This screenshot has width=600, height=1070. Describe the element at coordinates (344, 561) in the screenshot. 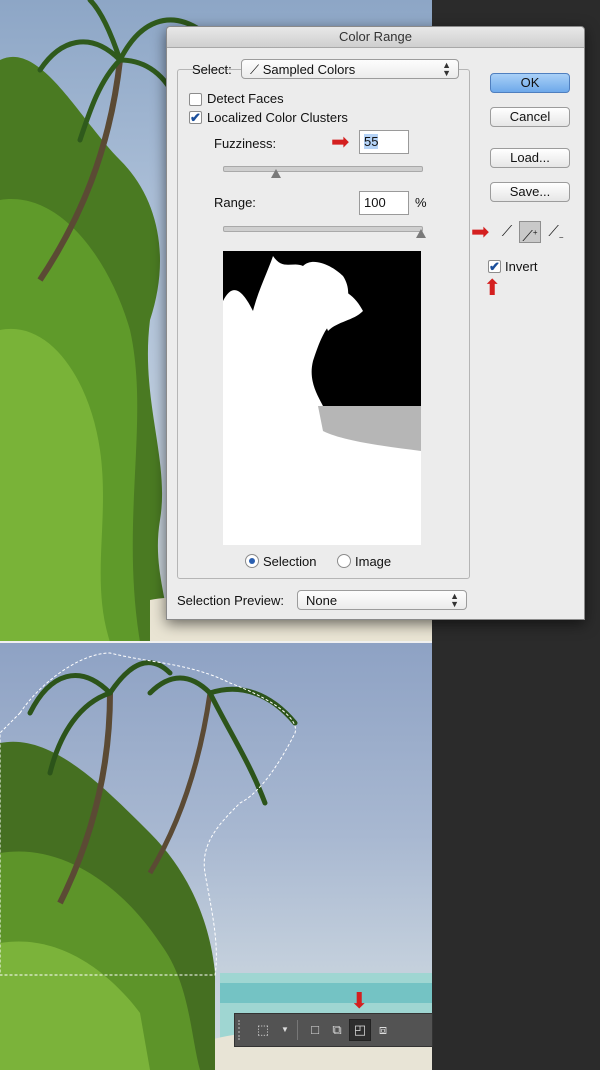

I see `image-radio` at that location.